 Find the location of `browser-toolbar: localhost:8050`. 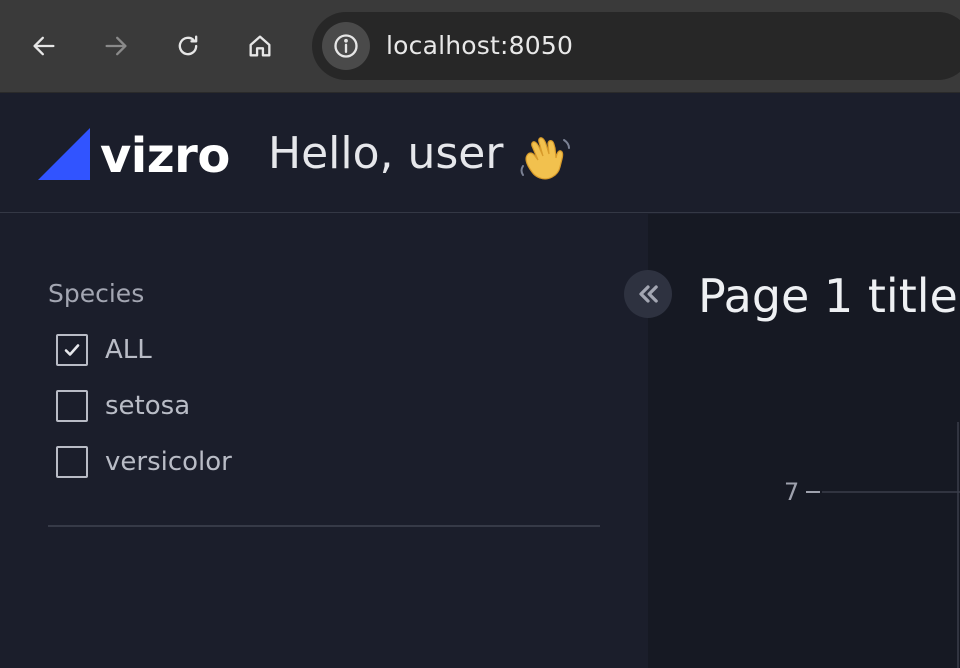

browser-toolbar: localhost:8050 is located at coordinates (480, 46).